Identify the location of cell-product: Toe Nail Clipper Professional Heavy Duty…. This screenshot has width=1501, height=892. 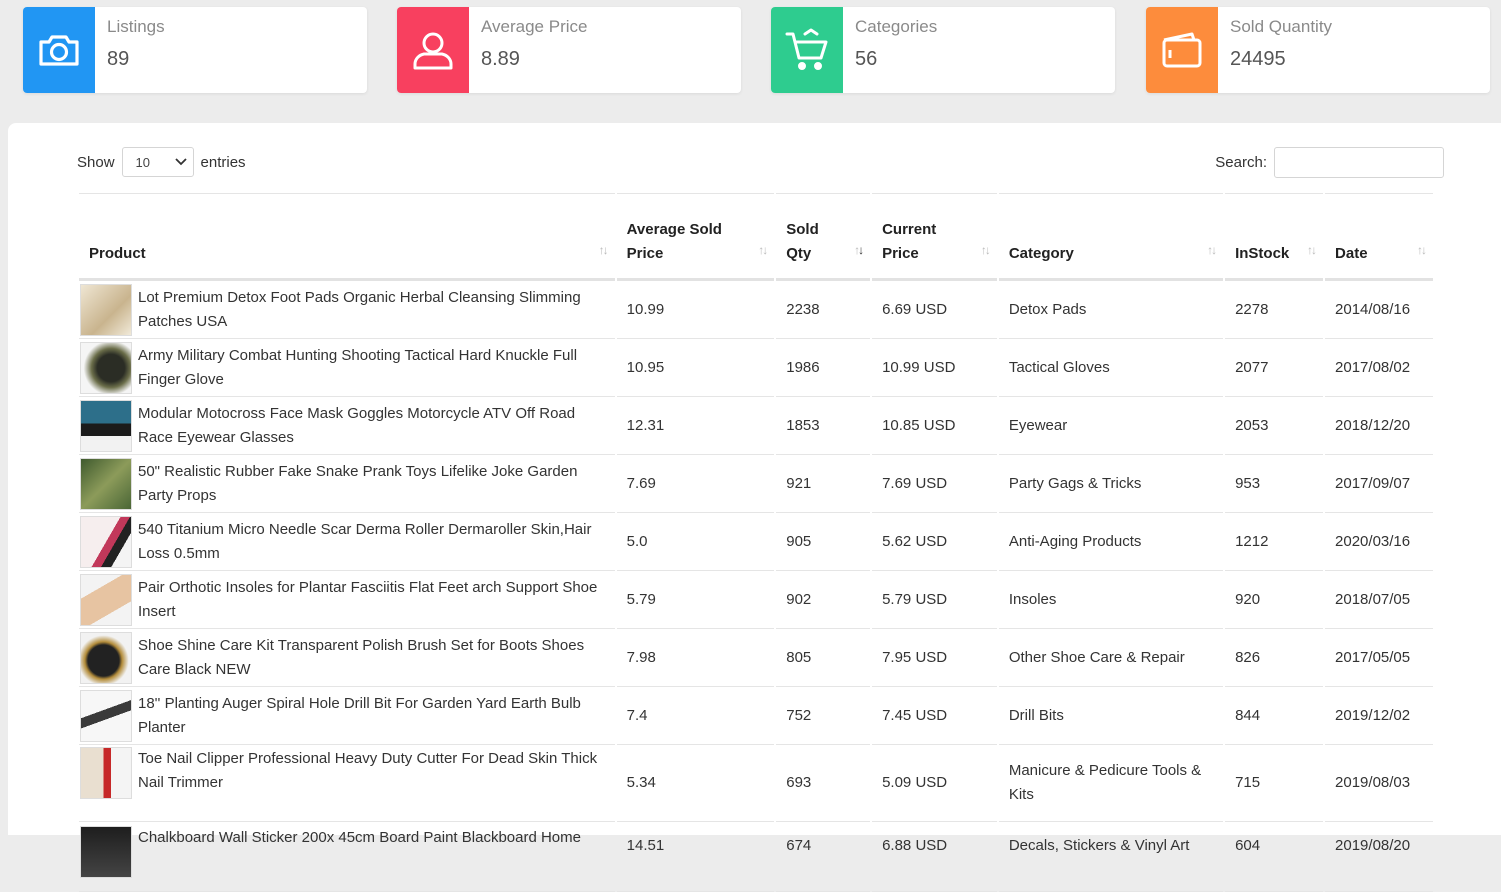
(347, 783).